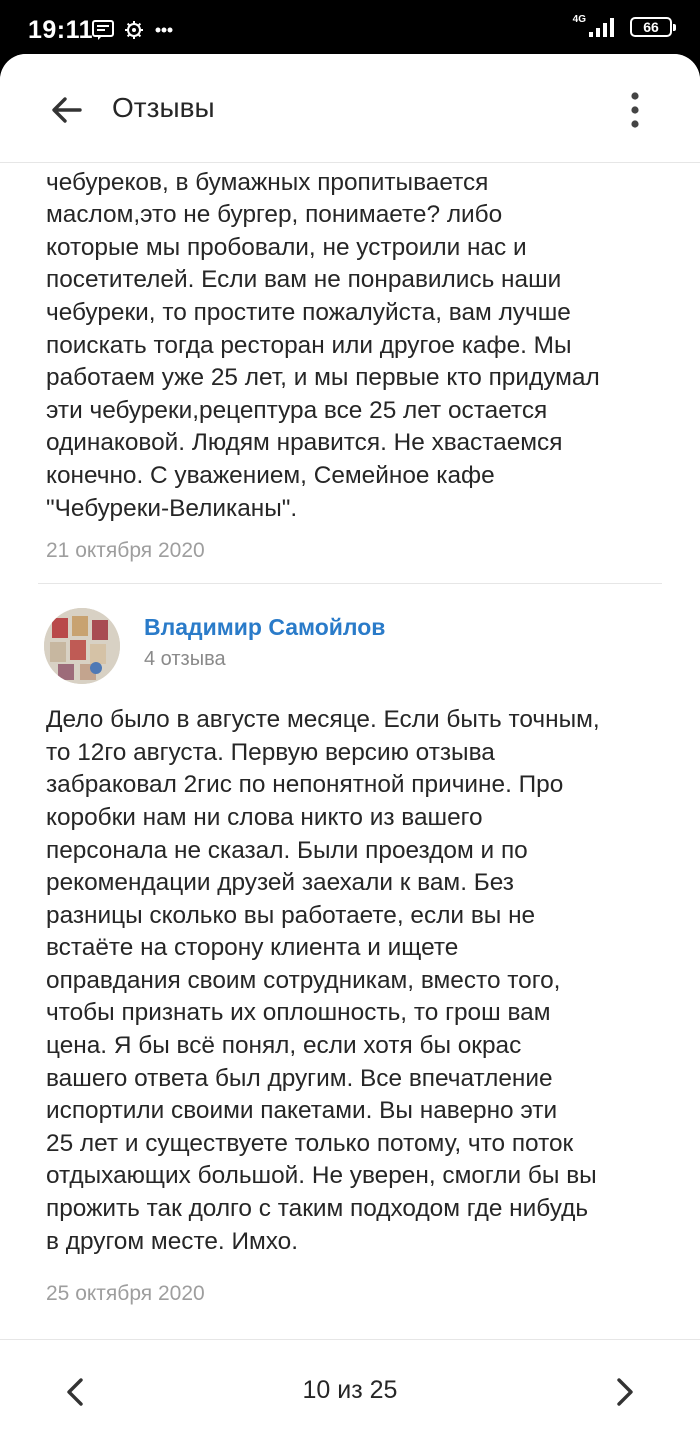 This screenshot has width=700, height=1456. I want to click on pager-label: 10 из 25, so click(350, 1390).